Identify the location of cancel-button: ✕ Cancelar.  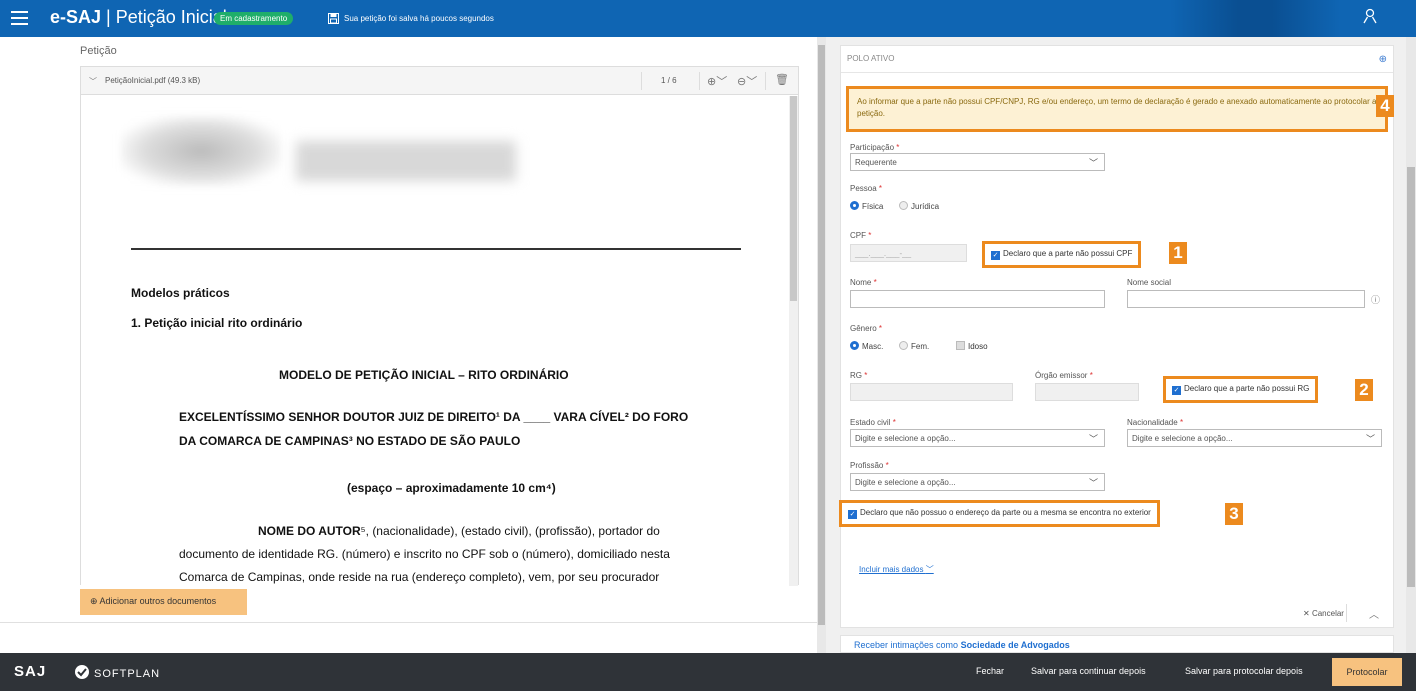
(1323, 613).